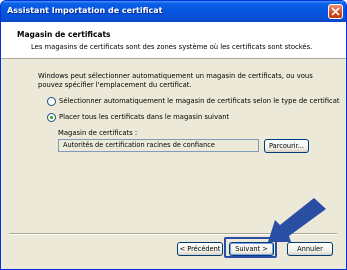 The width and height of the screenshot is (347, 270). Describe the element at coordinates (85, 10) in the screenshot. I see `window-title: Assistant Importation de certificat` at that location.